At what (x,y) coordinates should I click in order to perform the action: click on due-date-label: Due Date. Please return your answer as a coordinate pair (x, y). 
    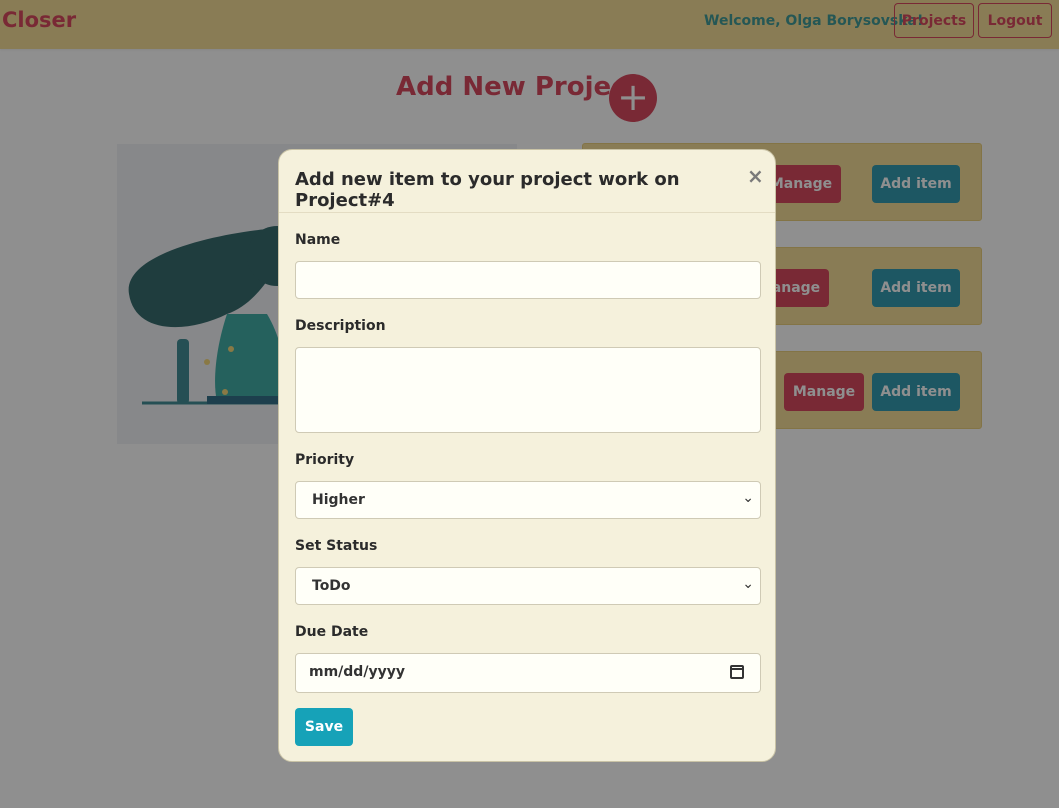
    Looking at the image, I should click on (332, 632).